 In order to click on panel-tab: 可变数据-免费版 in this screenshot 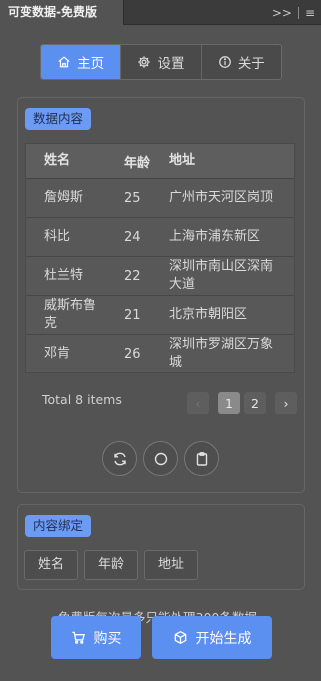, I will do `click(62, 12)`.